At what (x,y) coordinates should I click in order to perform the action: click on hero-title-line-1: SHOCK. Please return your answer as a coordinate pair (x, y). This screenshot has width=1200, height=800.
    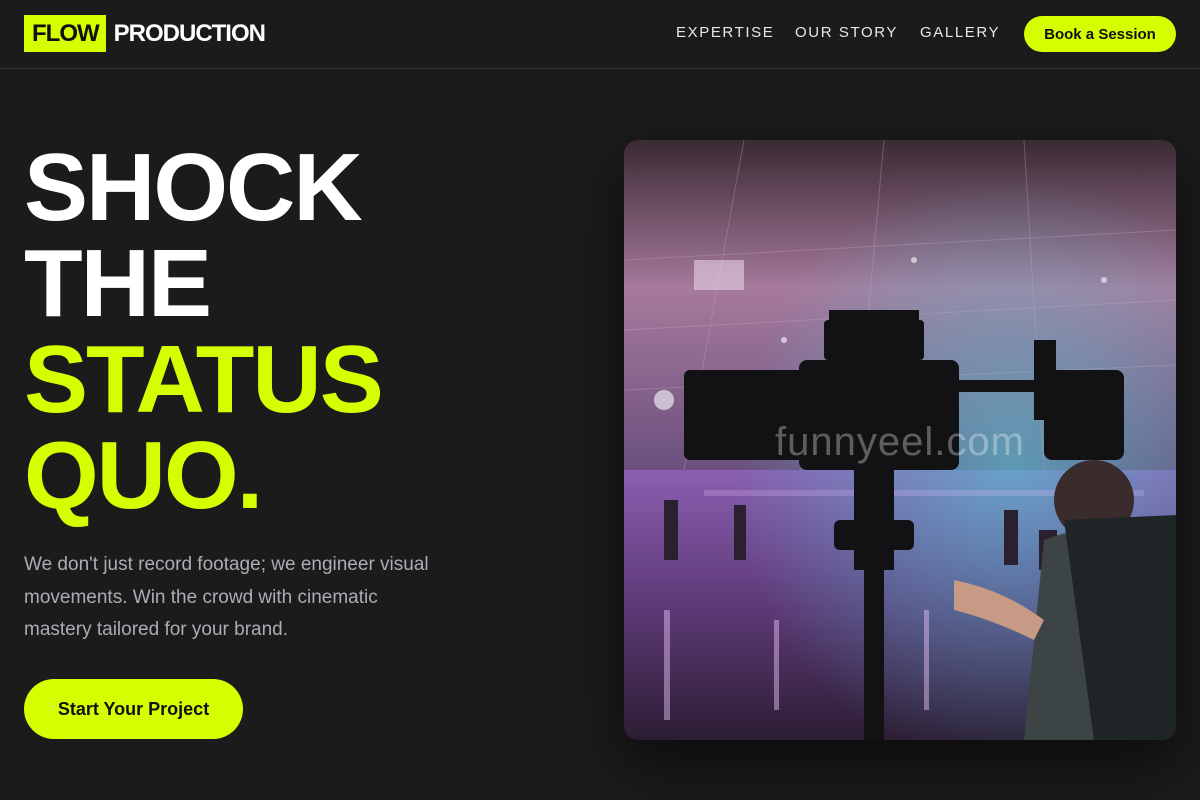
    Looking at the image, I should click on (193, 187).